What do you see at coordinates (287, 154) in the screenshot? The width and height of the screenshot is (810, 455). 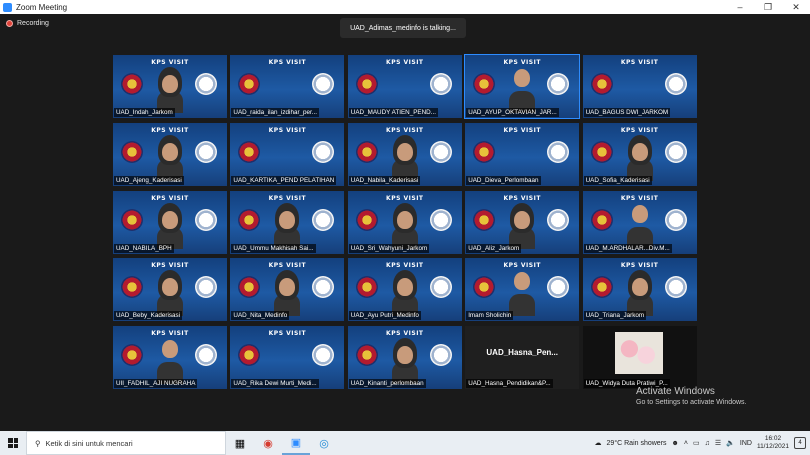 I see `participant-tile: KPS VISIT UAD_KARTIKA_PEND PELATIHAN` at bounding box center [287, 154].